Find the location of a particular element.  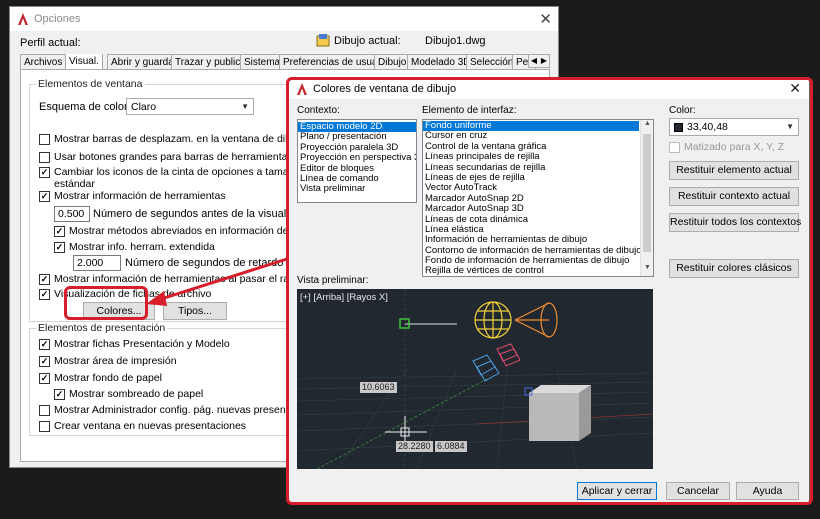

help-button: Ayuda is located at coordinates (767, 491).